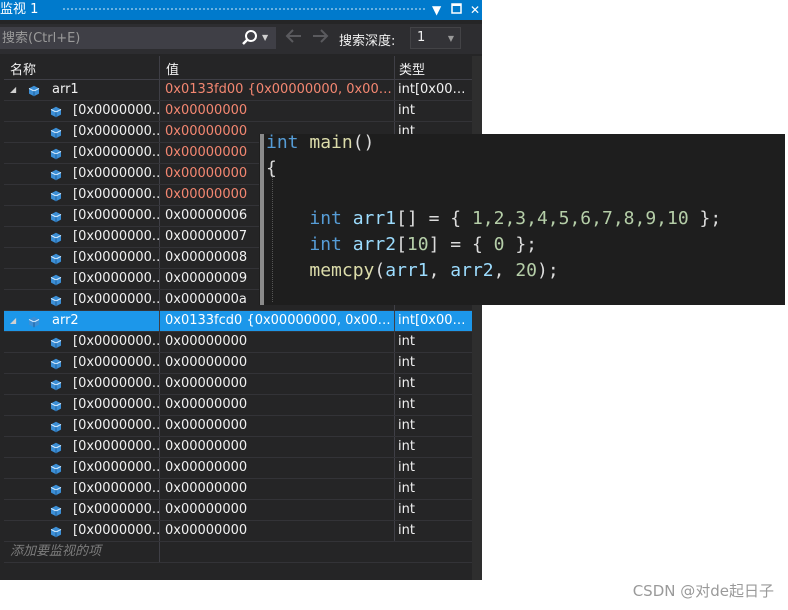  Describe the element at coordinates (320, 142) in the screenshot. I see `code-line-1: int main()` at that location.